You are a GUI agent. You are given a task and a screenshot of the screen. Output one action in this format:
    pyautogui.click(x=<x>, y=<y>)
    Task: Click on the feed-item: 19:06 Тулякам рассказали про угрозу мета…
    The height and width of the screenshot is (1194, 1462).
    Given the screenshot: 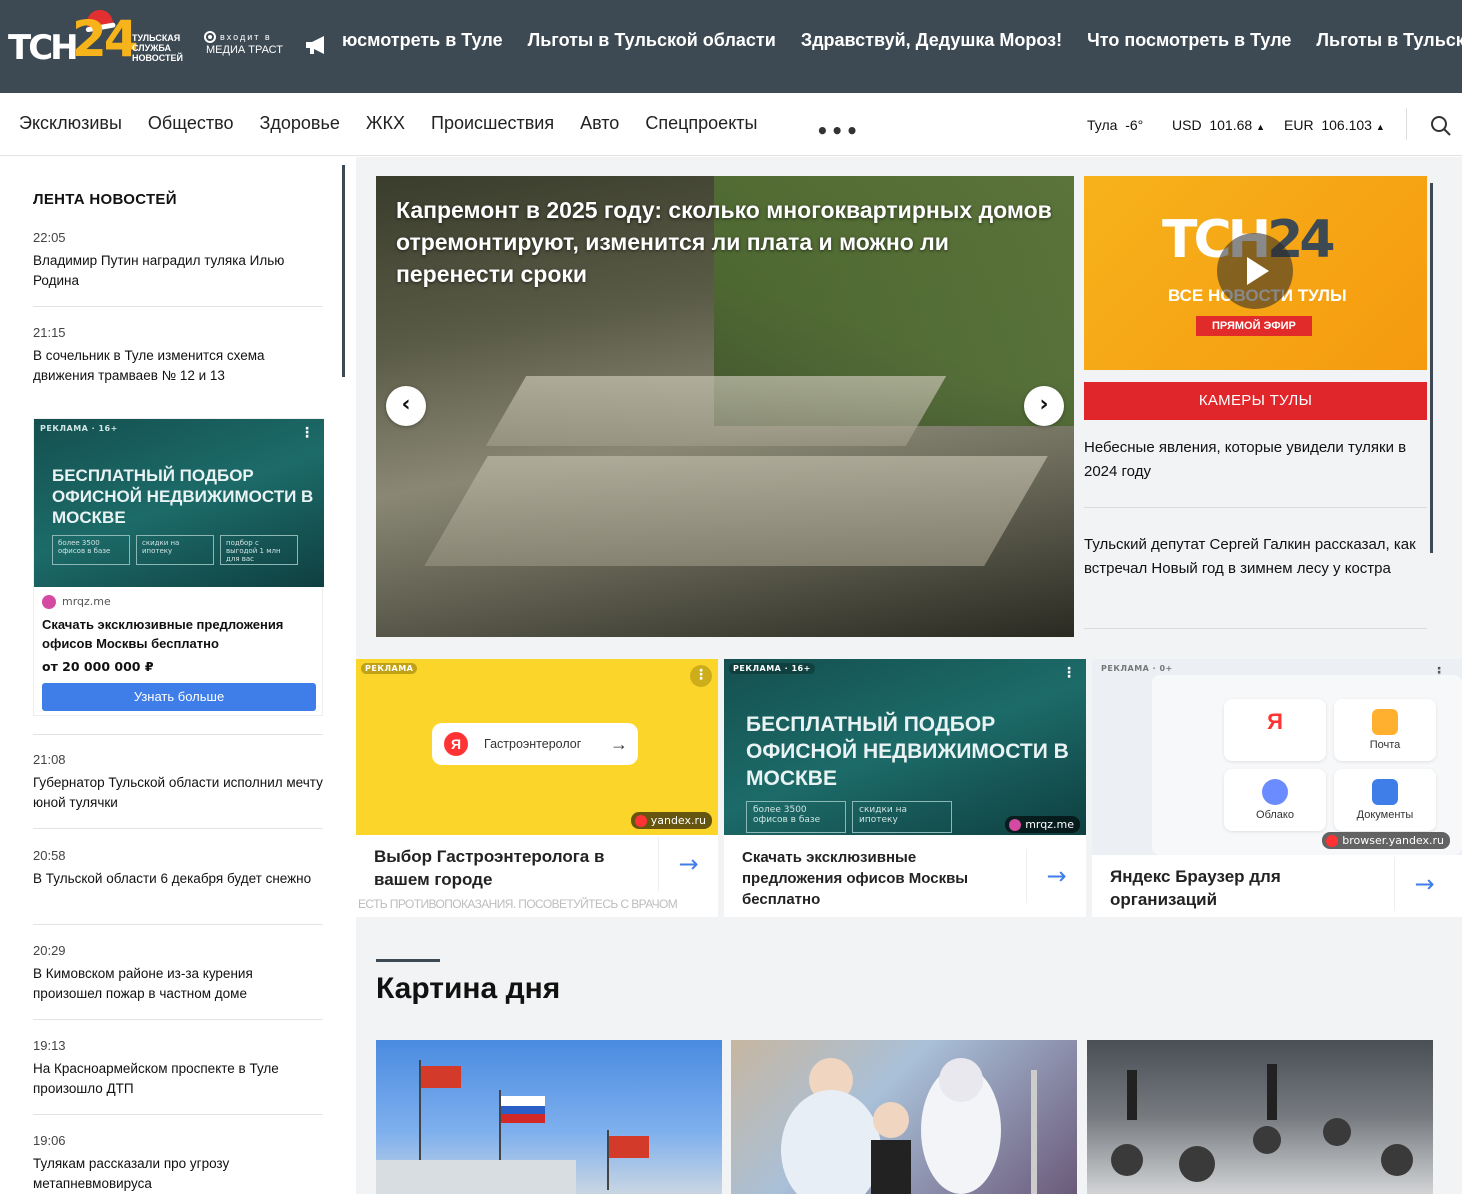 What is the action you would take?
    pyautogui.click(x=178, y=1163)
    